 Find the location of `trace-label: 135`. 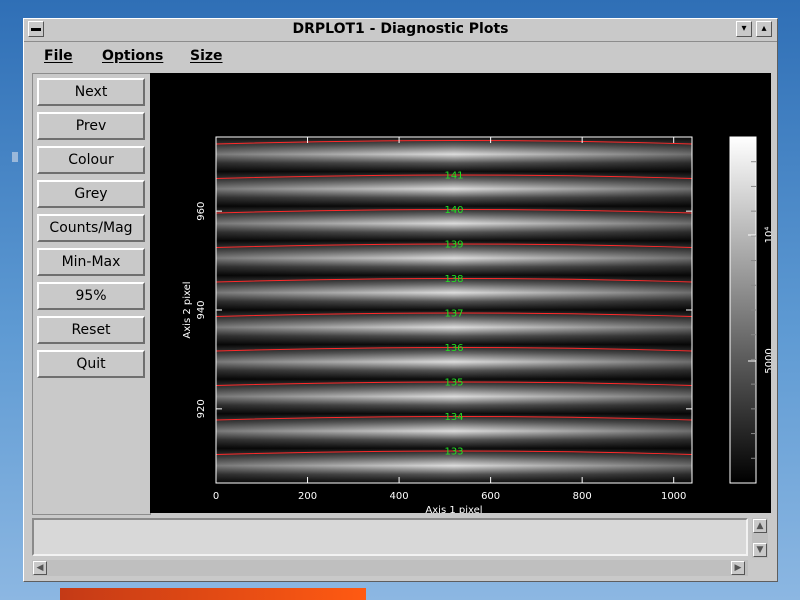

trace-label: 135 is located at coordinates (453, 383).